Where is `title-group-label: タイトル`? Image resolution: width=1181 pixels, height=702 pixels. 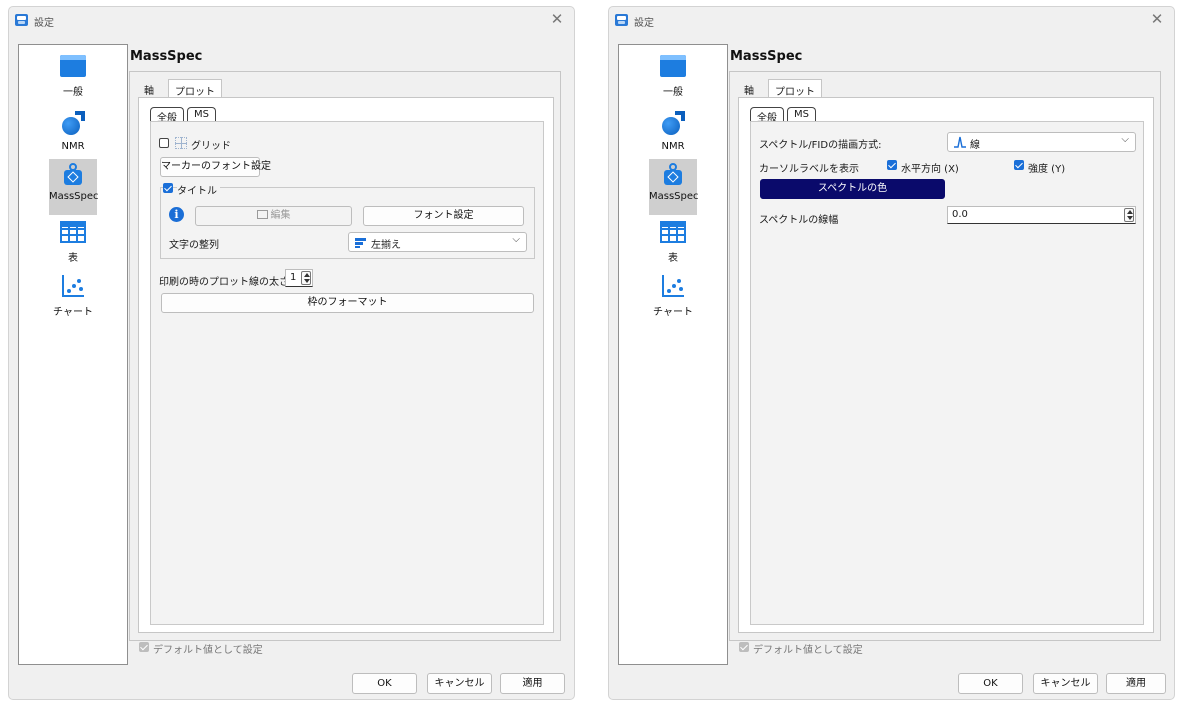
title-group-label: タイトル is located at coordinates (198, 189).